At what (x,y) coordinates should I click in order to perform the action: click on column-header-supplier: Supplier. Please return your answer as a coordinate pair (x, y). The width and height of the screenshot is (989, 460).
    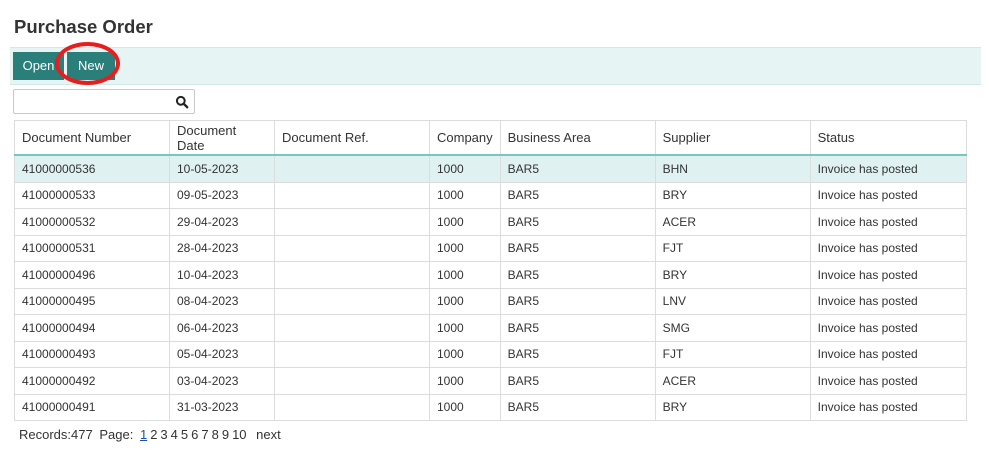
    Looking at the image, I should click on (732, 138).